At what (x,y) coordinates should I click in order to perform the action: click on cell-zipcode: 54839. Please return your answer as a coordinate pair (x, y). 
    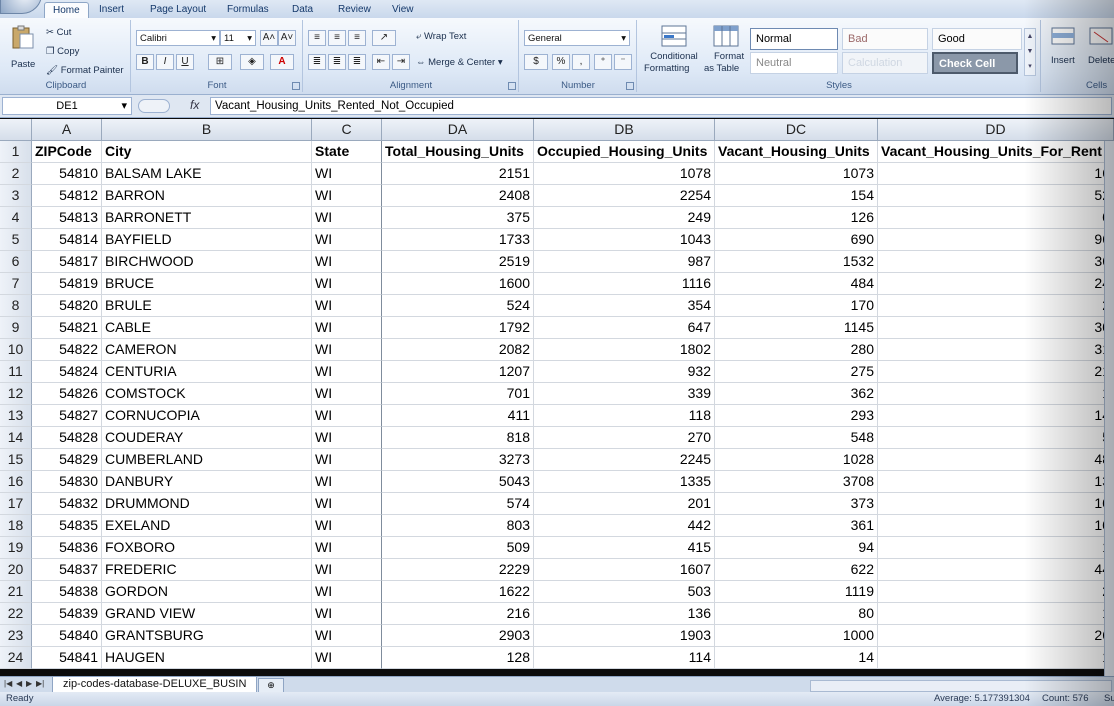
    Looking at the image, I should click on (67, 614).